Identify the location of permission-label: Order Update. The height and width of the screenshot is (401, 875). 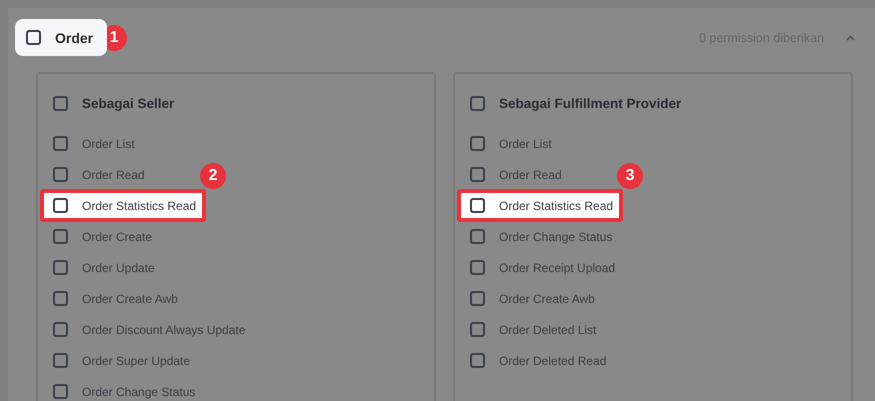
(118, 267).